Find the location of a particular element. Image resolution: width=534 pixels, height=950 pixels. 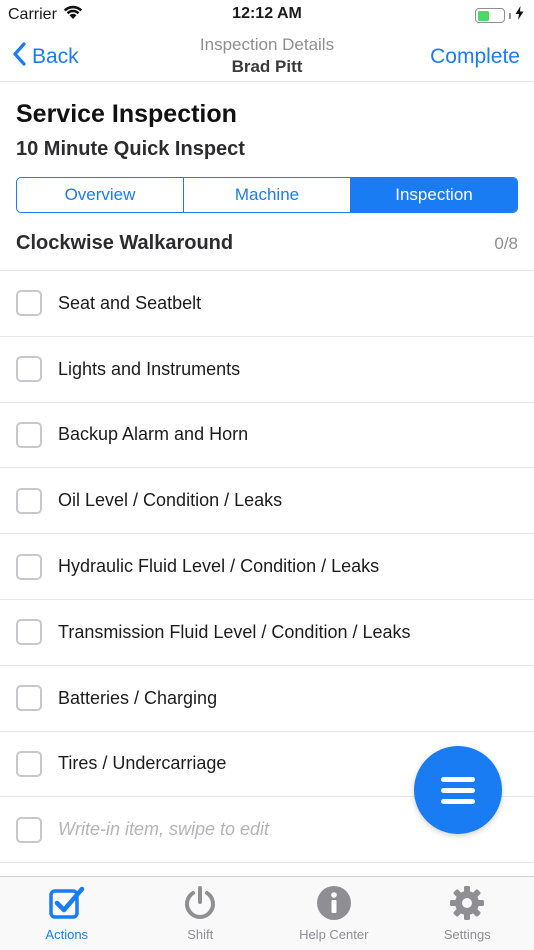

status-bar: Carrier 12:12 AM is located at coordinates (267, 15).